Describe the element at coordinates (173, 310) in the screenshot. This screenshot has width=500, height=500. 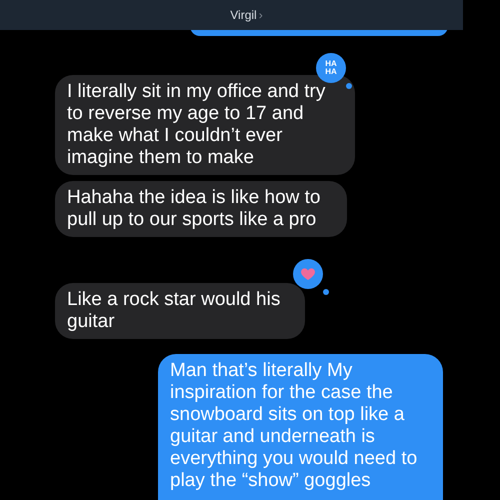
I see `message-text: Like a rock star would his guitar` at that location.